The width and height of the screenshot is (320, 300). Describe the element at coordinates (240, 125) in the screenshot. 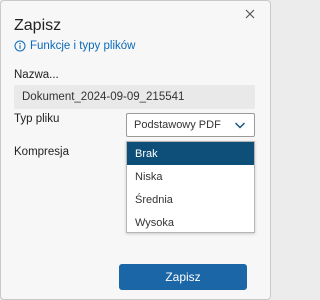

I see `chevron-down-icon` at that location.